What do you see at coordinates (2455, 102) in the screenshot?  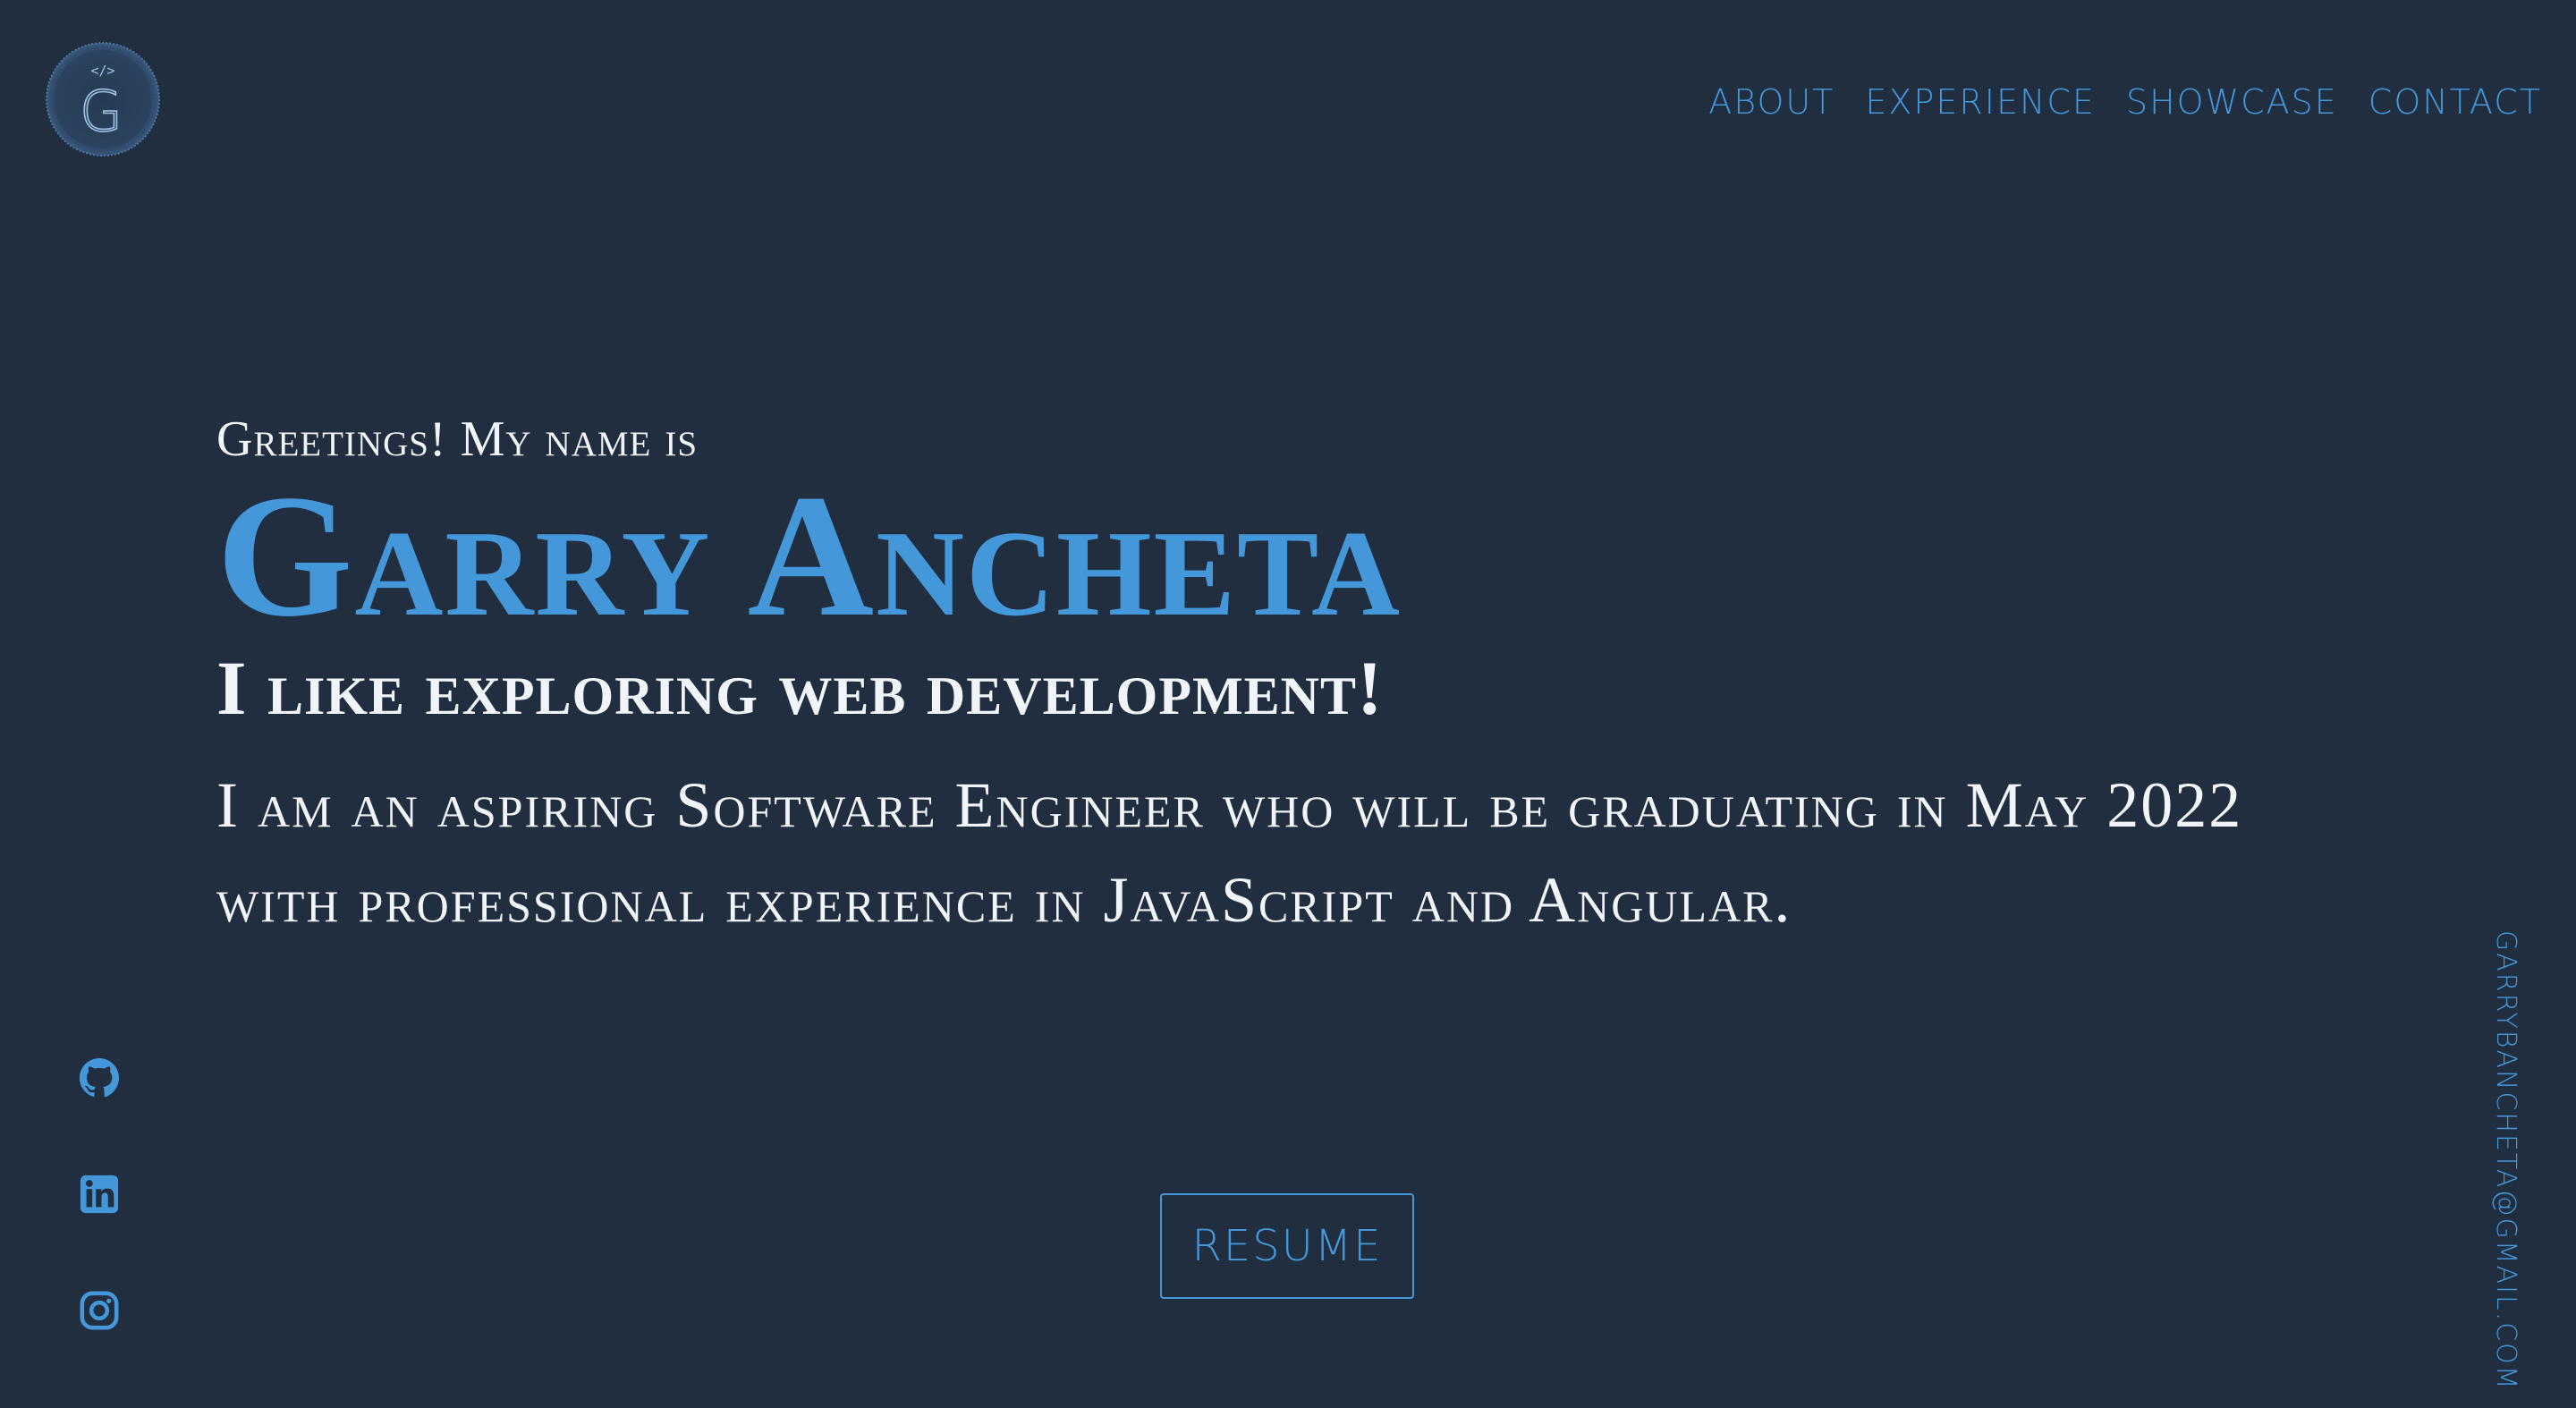 I see `nav-contact-link: CONTACT` at bounding box center [2455, 102].